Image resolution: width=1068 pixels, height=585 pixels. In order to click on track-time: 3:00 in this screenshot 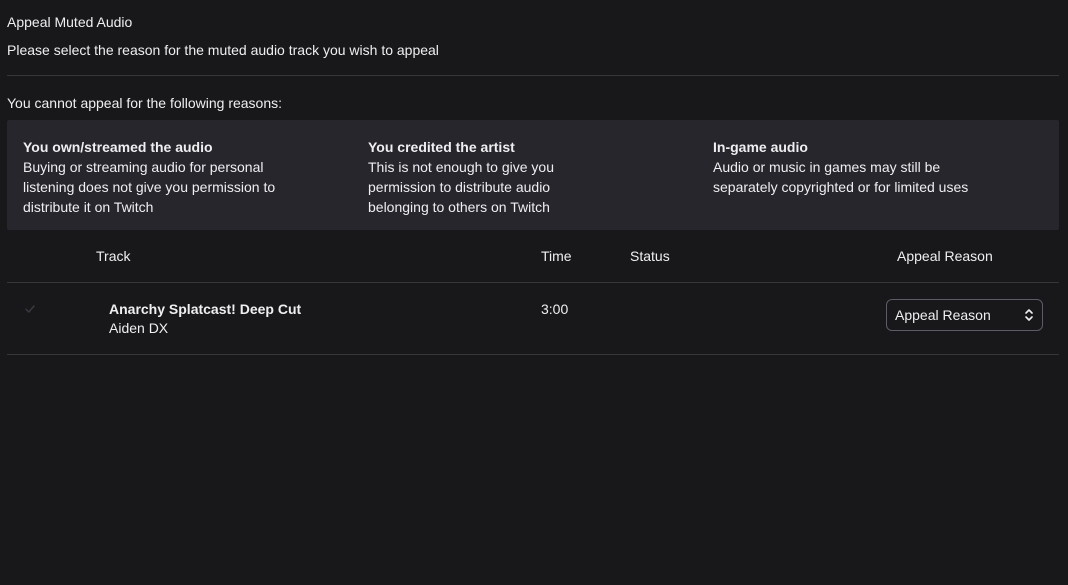, I will do `click(555, 309)`.